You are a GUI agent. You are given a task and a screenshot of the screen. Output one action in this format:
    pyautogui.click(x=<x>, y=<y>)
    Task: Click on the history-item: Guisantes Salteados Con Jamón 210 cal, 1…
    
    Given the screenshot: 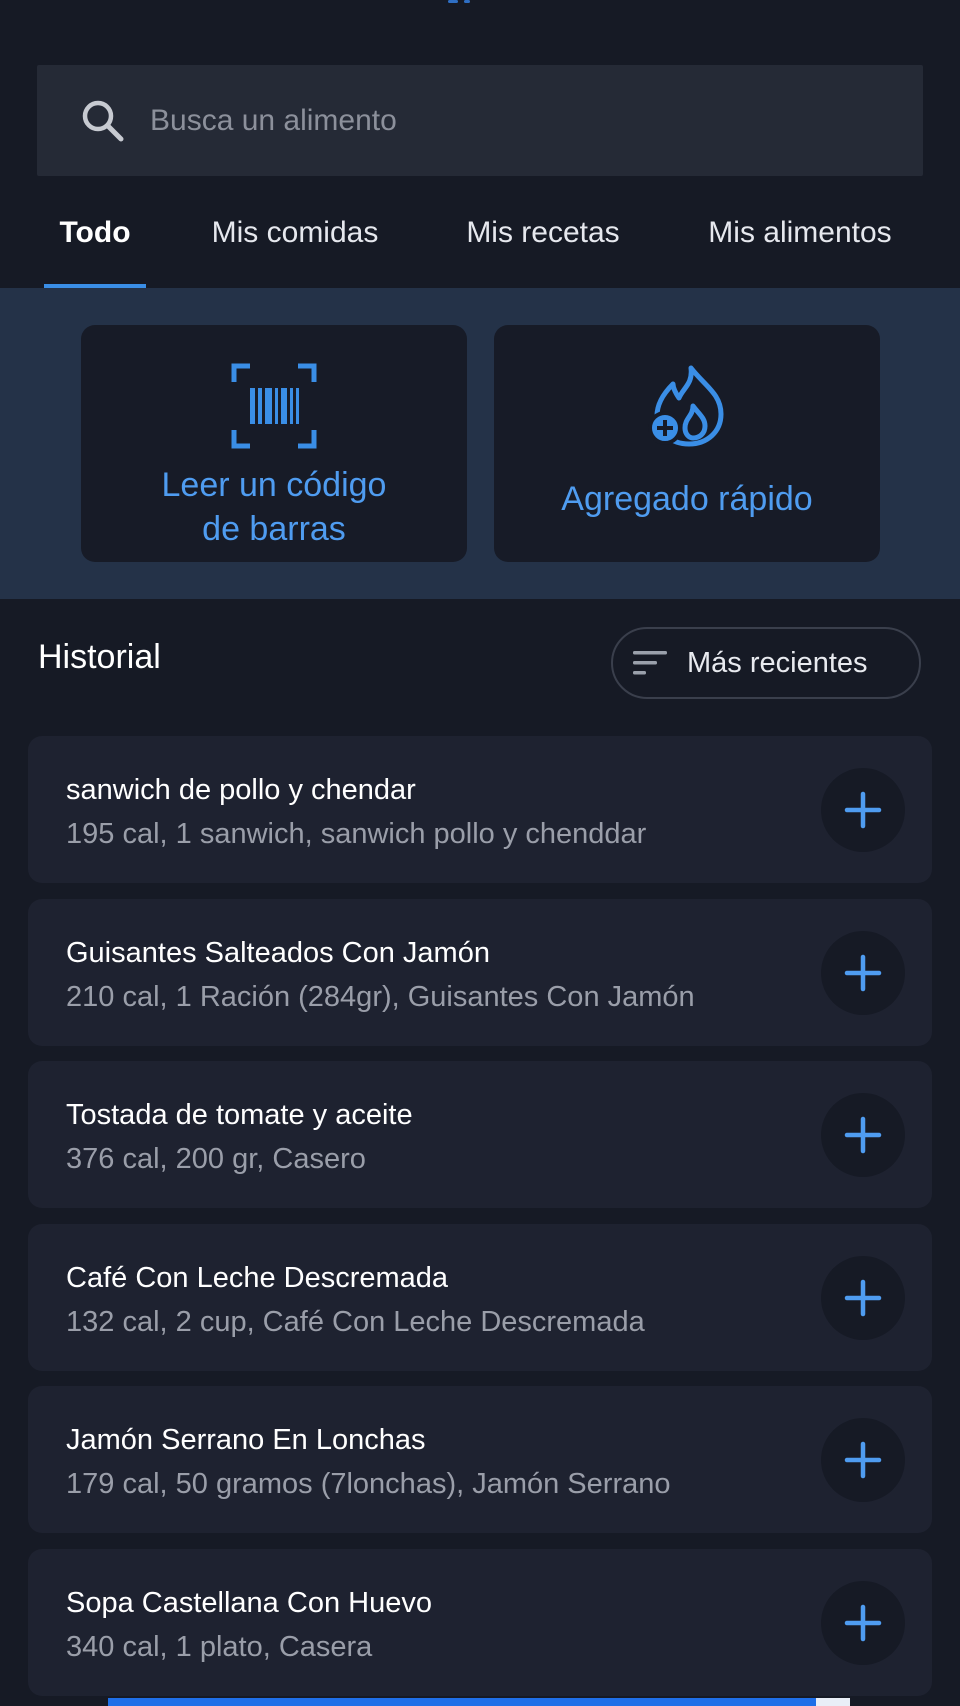 What is the action you would take?
    pyautogui.click(x=480, y=972)
    